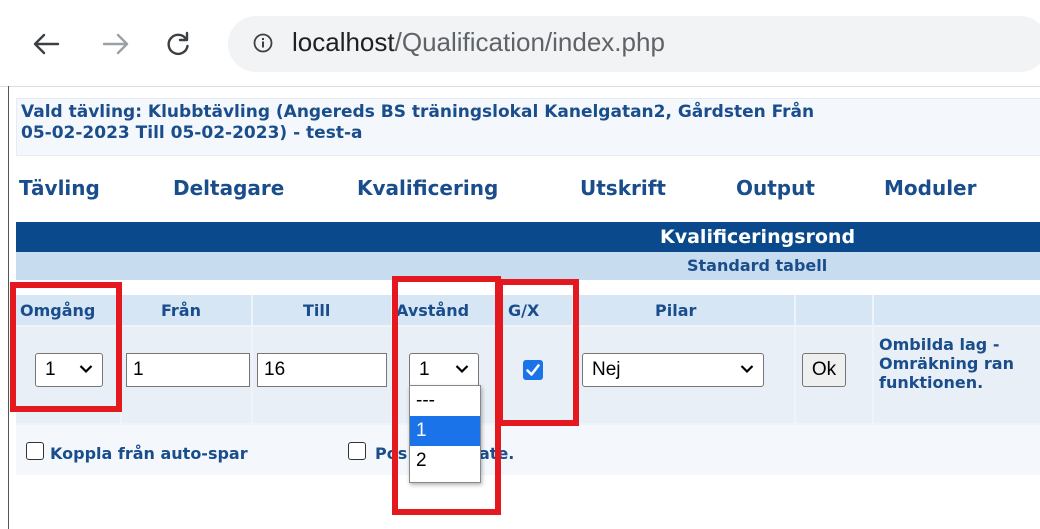  I want to click on second-option-label-start: Pos, so click(391, 453).